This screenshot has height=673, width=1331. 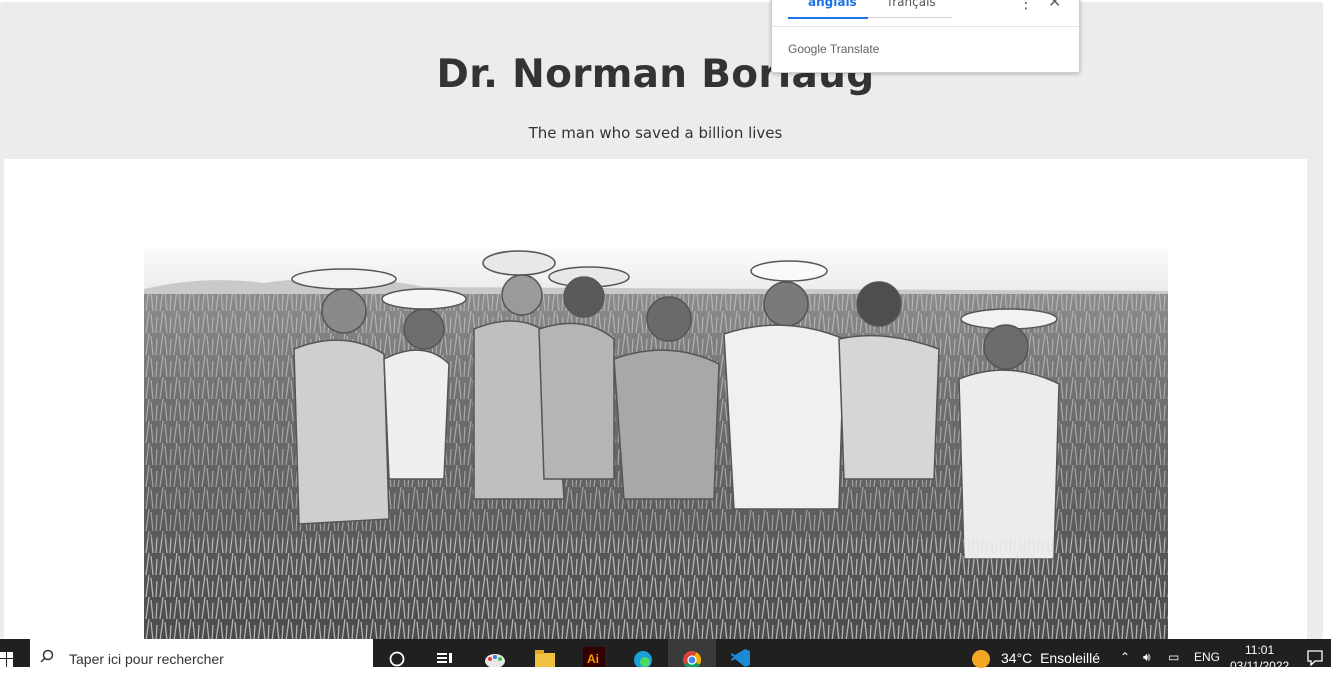 I want to click on weather-desc: Ensoleillé, so click(x=1070, y=658).